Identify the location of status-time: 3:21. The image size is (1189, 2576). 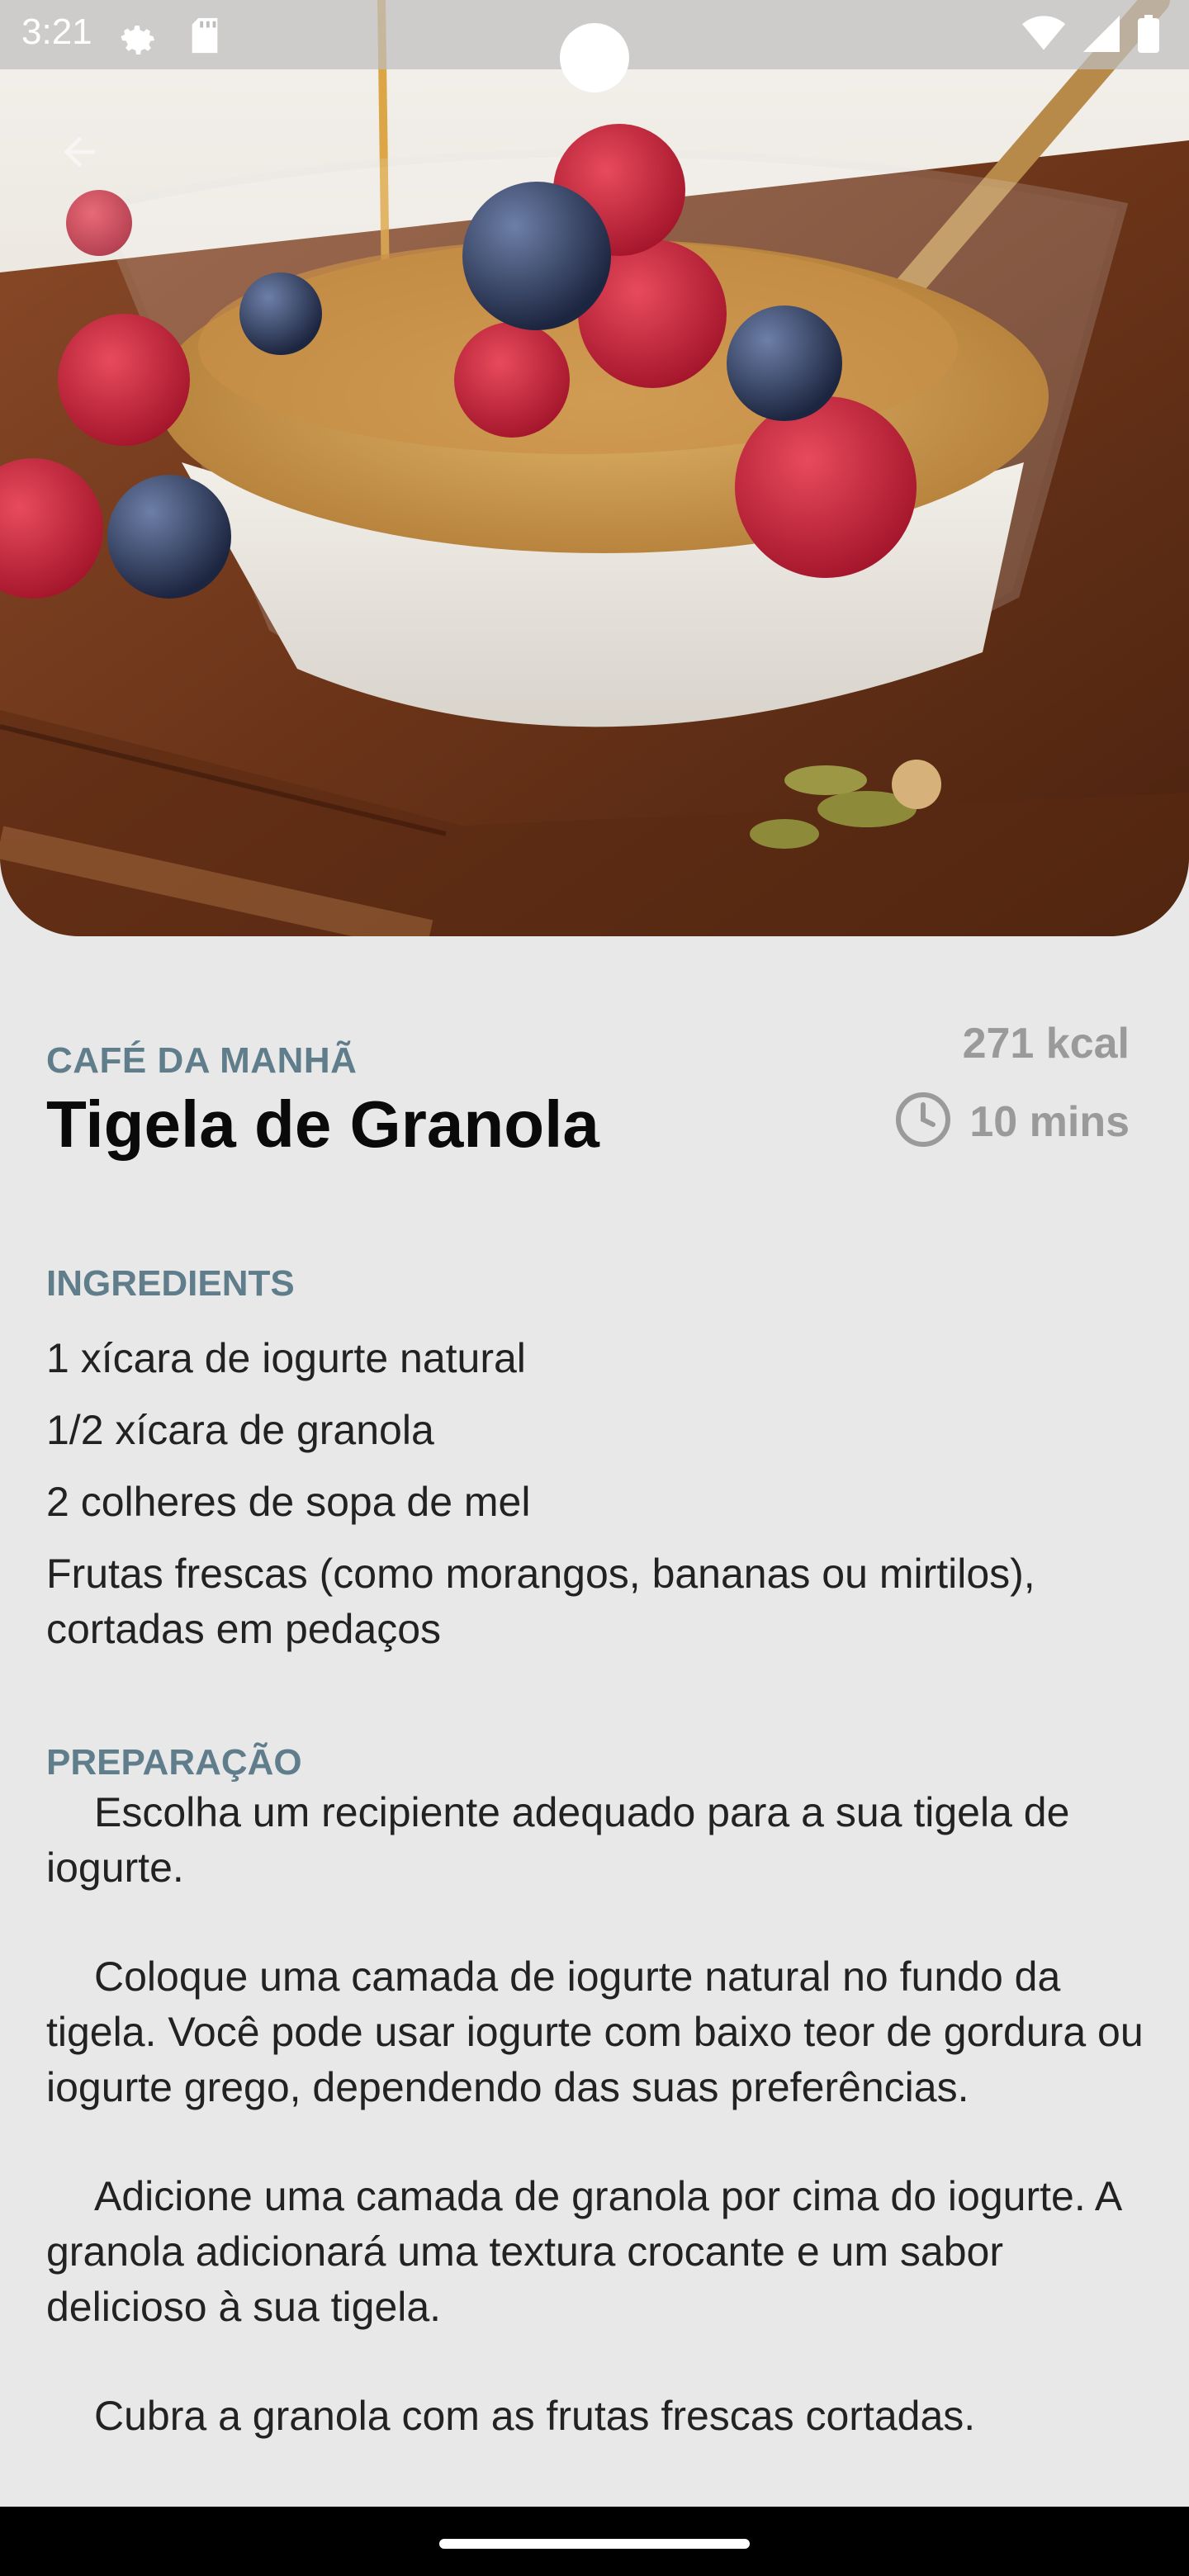
(56, 32).